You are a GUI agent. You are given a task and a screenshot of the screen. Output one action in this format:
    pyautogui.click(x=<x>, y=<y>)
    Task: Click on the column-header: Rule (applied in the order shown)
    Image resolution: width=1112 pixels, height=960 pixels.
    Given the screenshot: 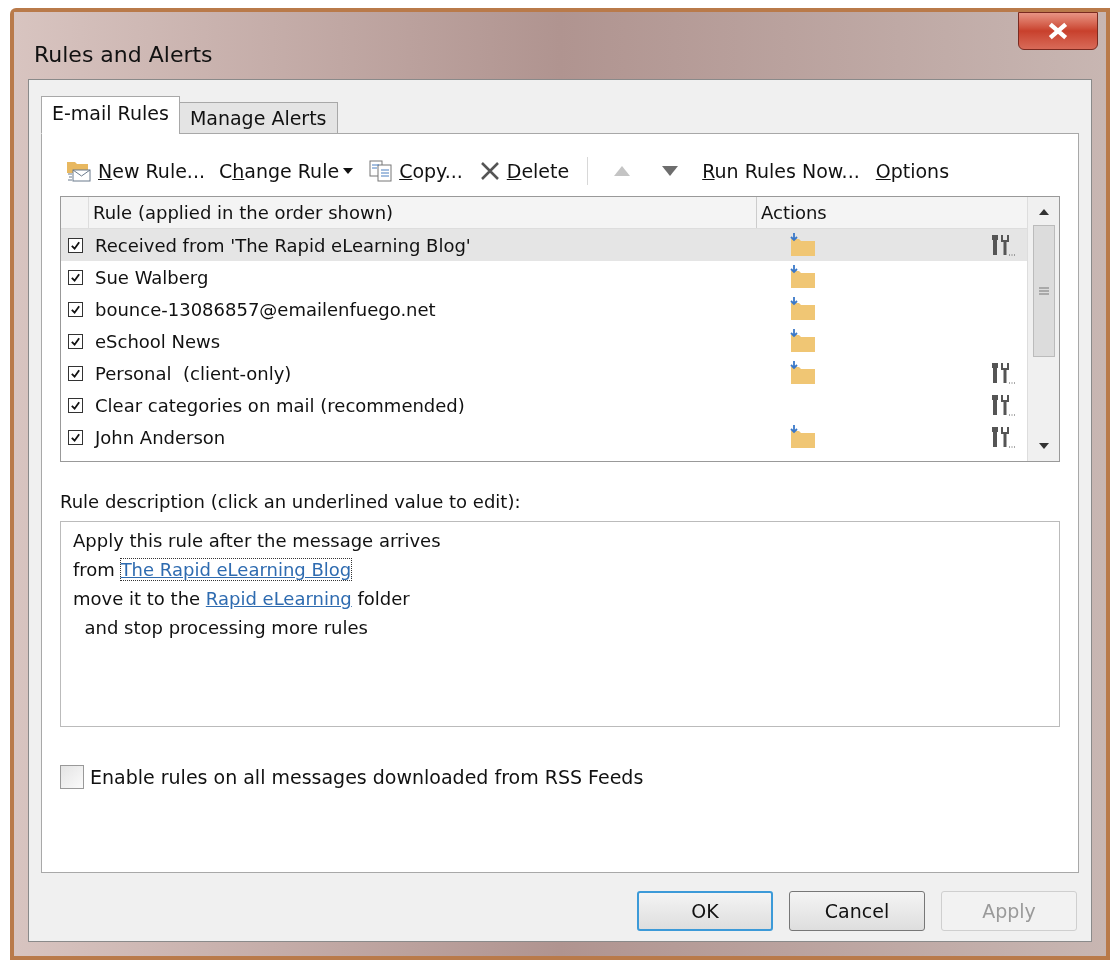 What is the action you would take?
    pyautogui.click(x=423, y=212)
    